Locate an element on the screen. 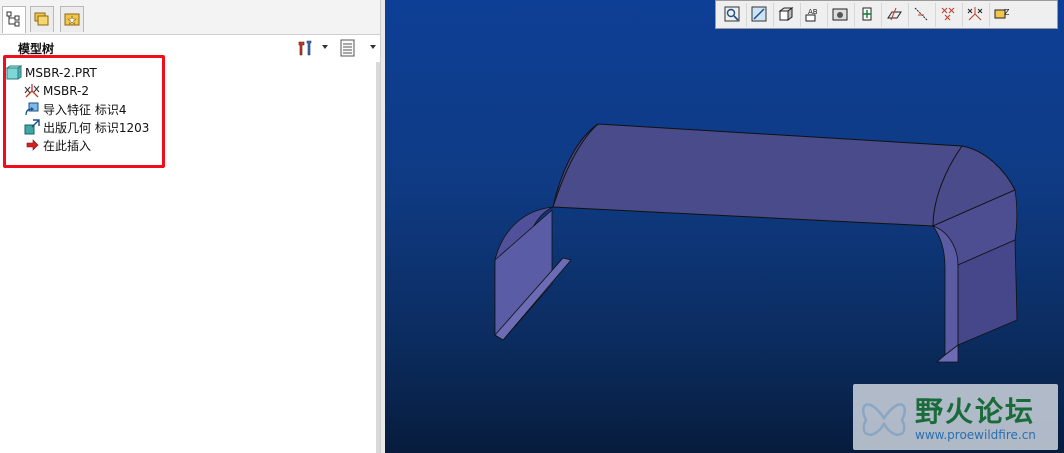  model-tree-icon is located at coordinates (13, 19).